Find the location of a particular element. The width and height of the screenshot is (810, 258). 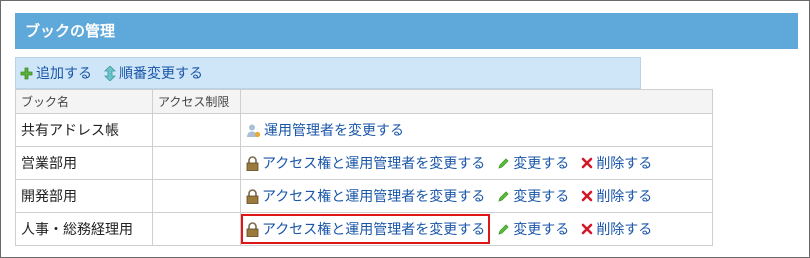

reorder-label: 順番変更する is located at coordinates (161, 74).